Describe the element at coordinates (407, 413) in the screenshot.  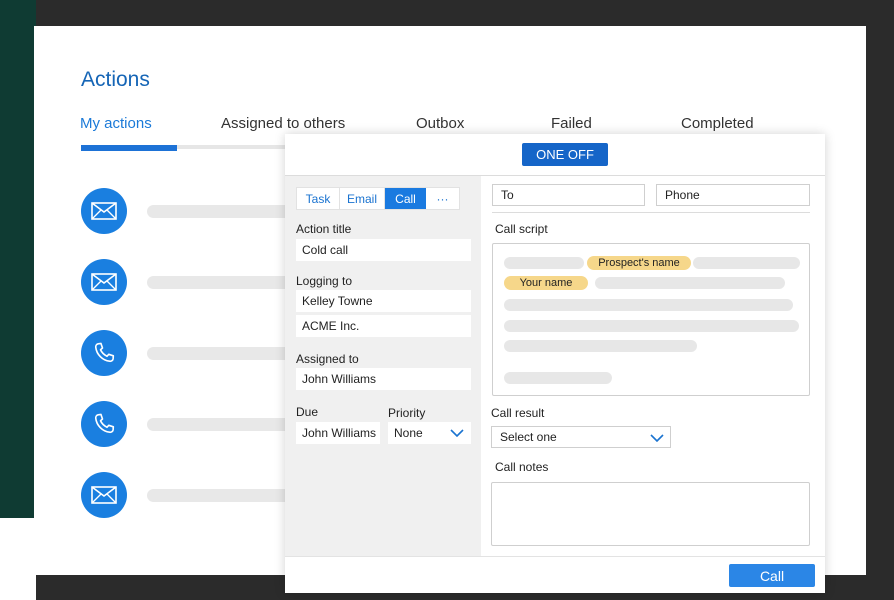
I see `priority-label: Priority` at that location.